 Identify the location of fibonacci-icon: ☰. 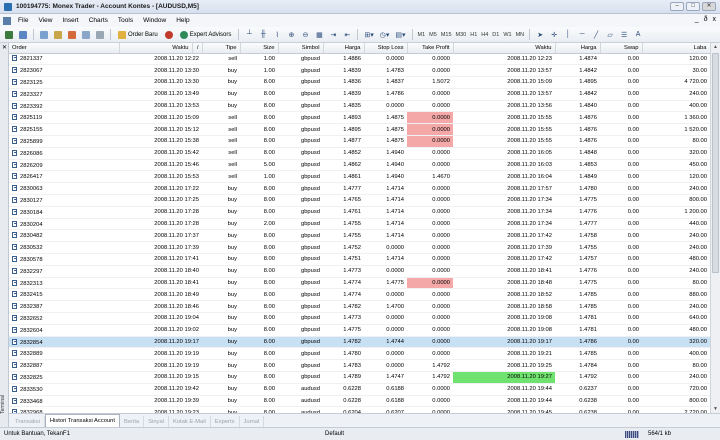
(624, 35).